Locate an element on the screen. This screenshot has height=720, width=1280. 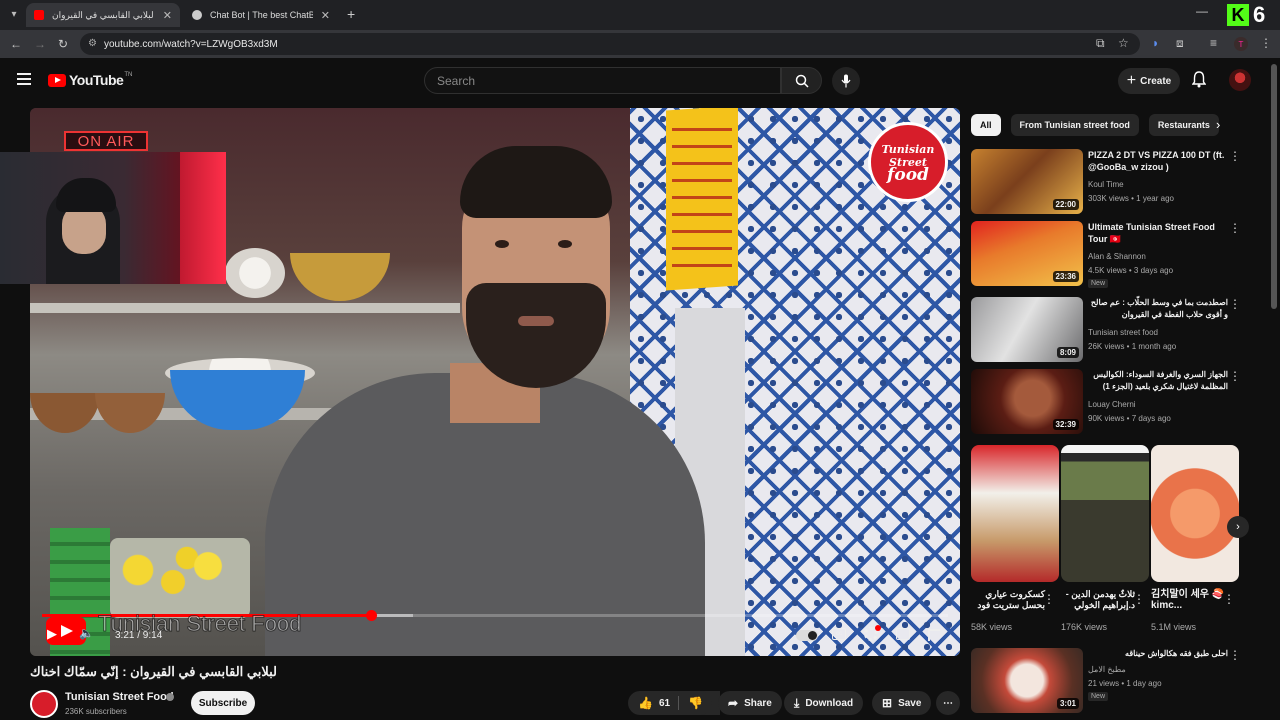
url-field: ⚙ youtube.com/watch?v=LZWgOB3xd3M is located at coordinates (610, 44).